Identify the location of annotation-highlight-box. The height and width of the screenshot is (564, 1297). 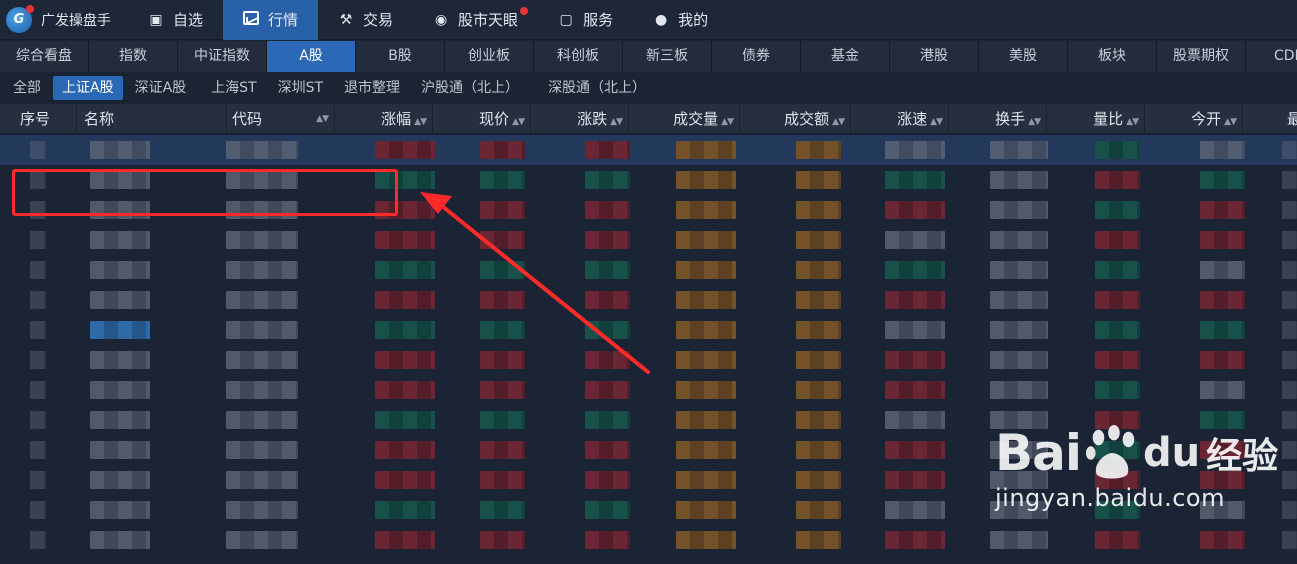
(205, 192).